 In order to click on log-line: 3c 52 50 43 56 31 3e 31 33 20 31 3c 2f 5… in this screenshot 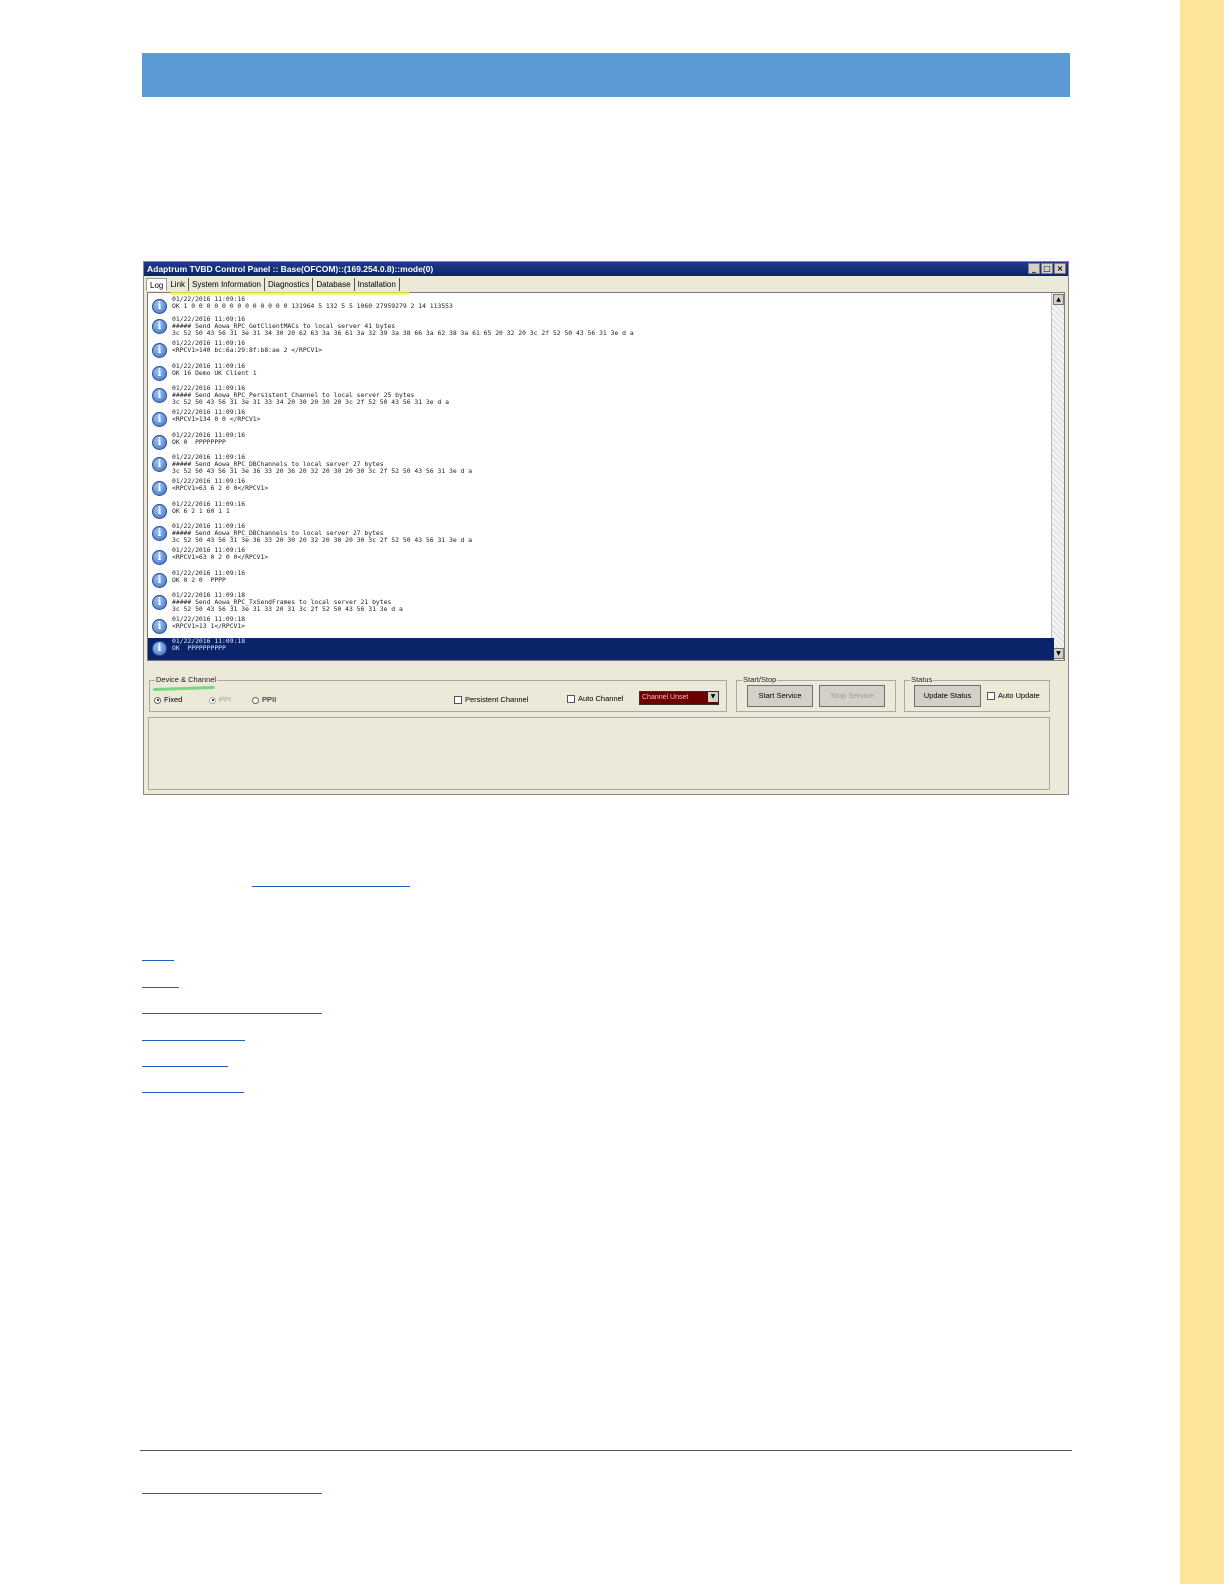, I will do `click(287, 609)`.